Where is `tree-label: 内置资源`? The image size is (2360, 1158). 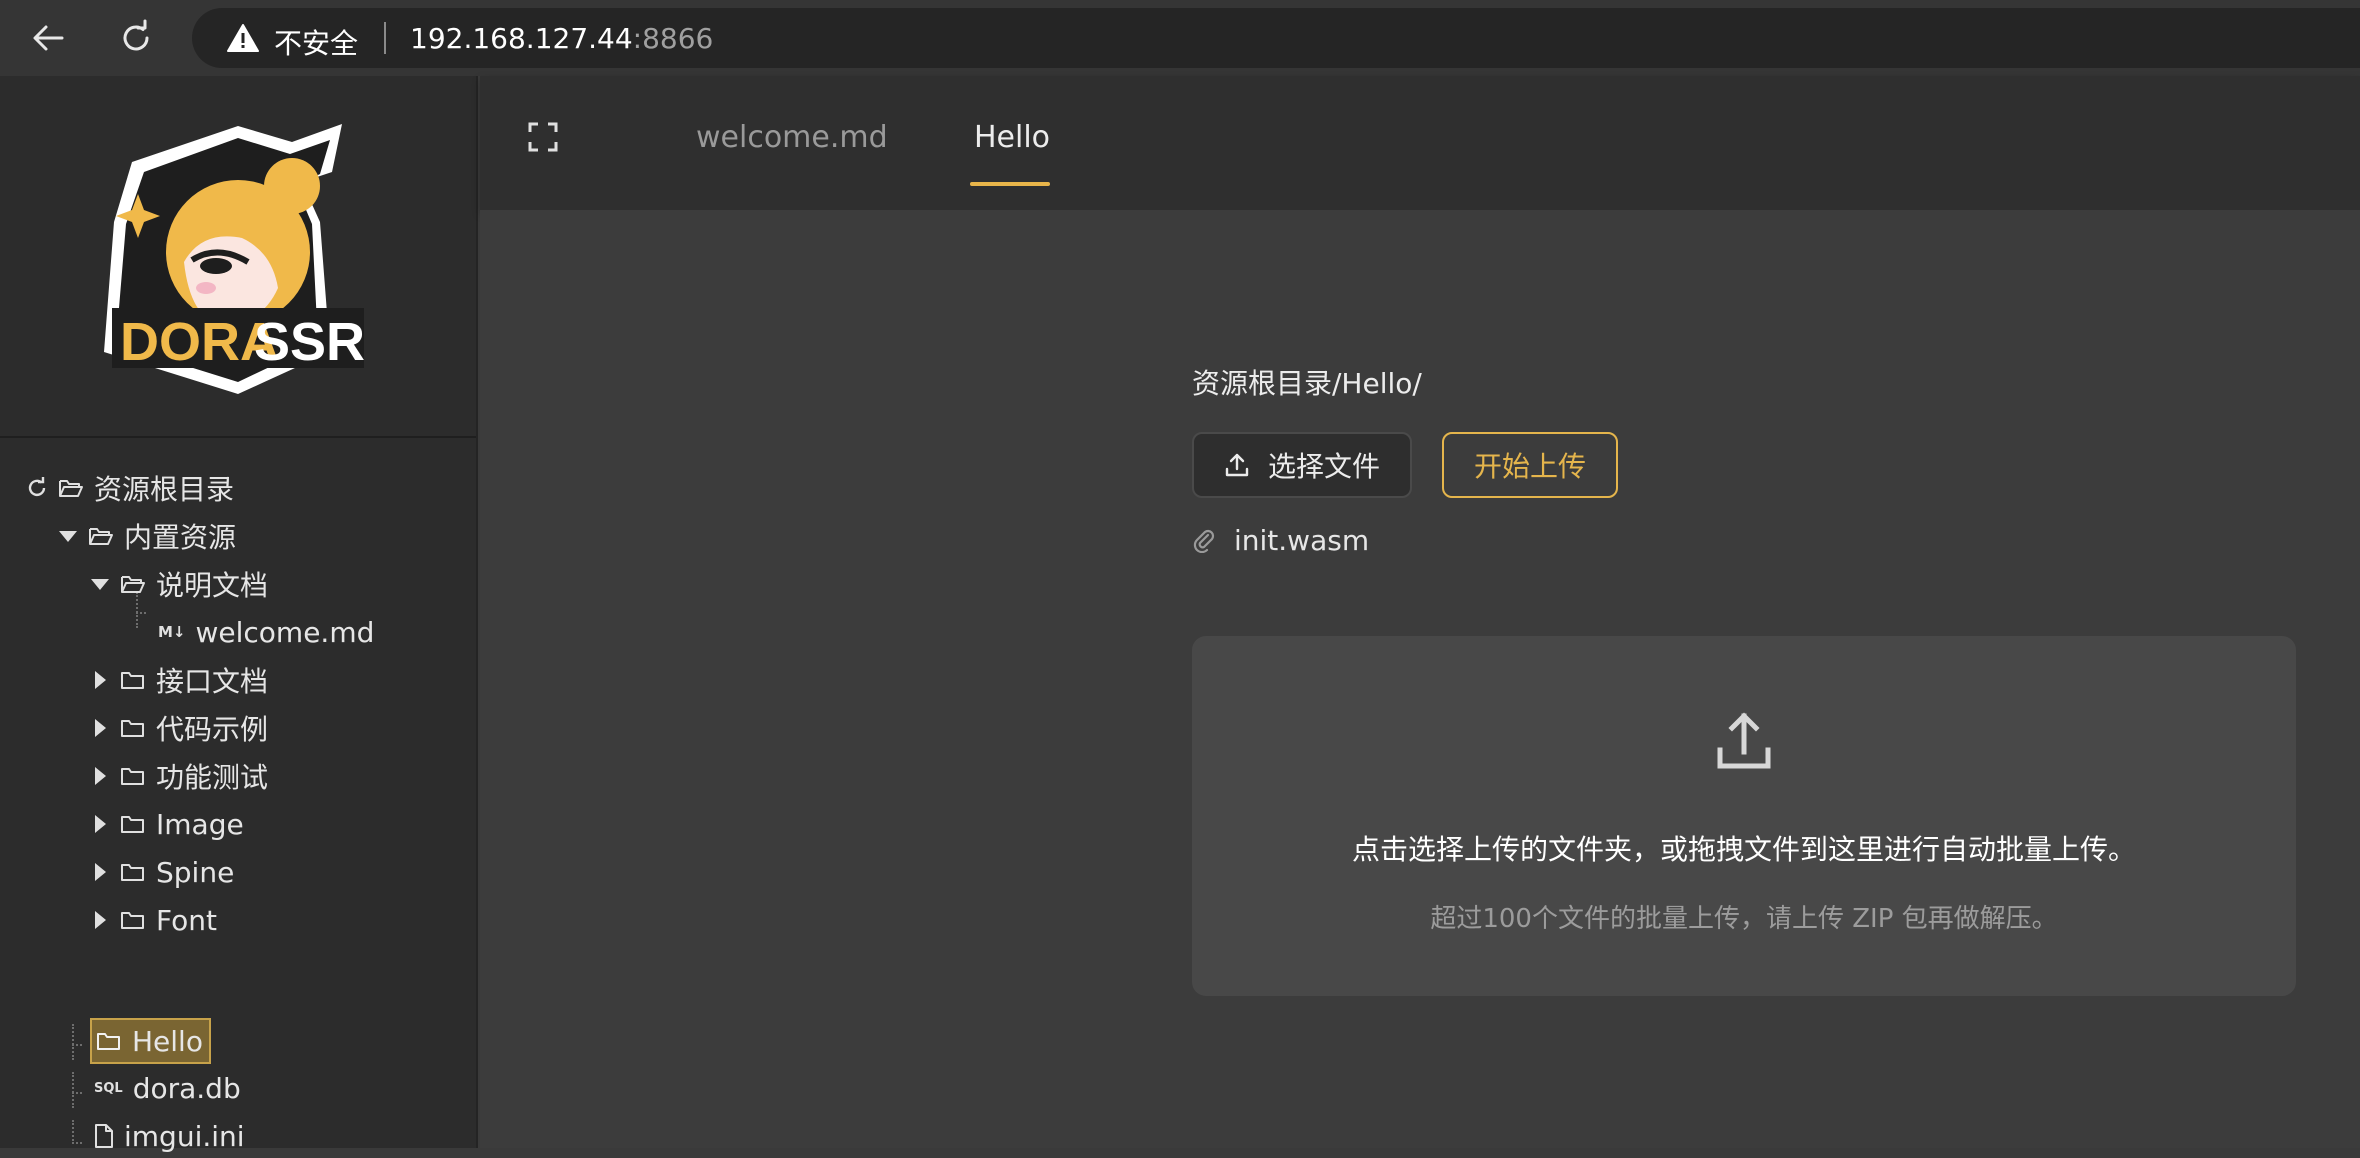 tree-label: 内置资源 is located at coordinates (180, 536).